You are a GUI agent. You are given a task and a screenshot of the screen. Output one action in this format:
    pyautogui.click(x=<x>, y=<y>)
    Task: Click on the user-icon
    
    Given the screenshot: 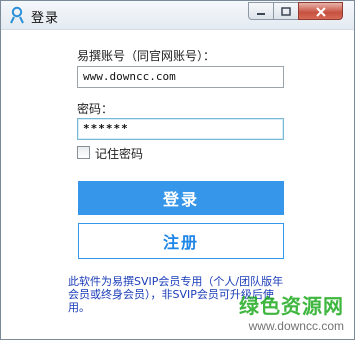 What is the action you would take?
    pyautogui.click(x=17, y=15)
    